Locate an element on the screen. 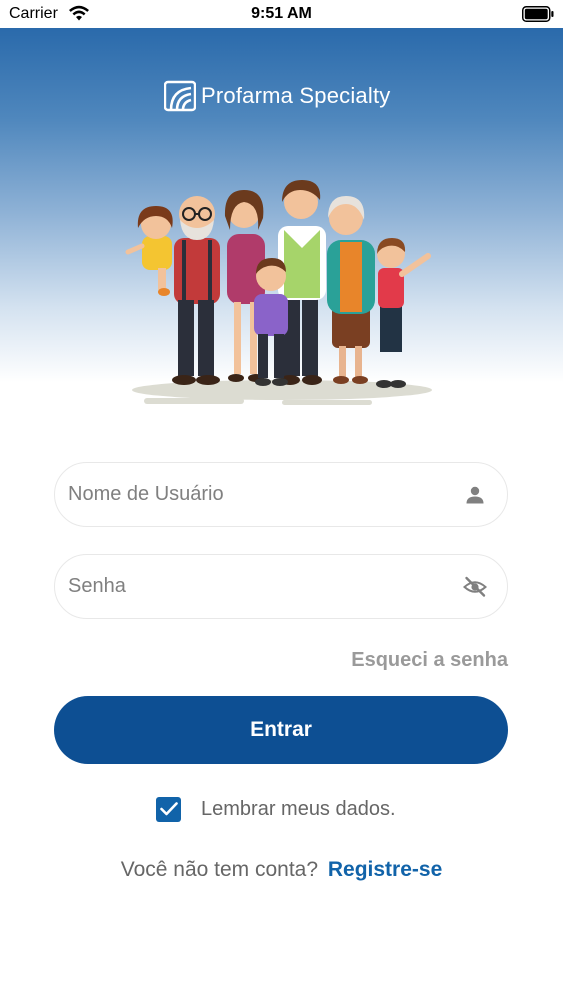 The image size is (563, 1000). username-field is located at coordinates (281, 494).